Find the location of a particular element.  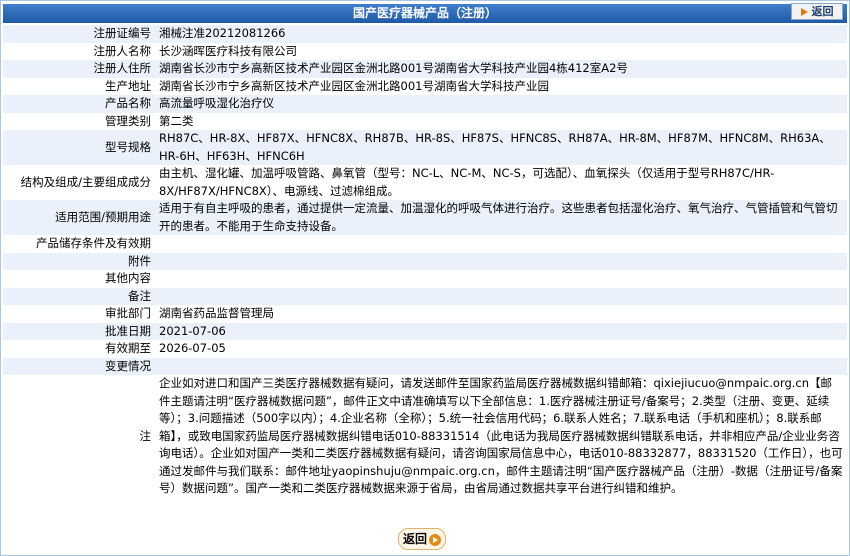

table-row: 审批部门 湖南省药品监督管理局 is located at coordinates (425, 314).